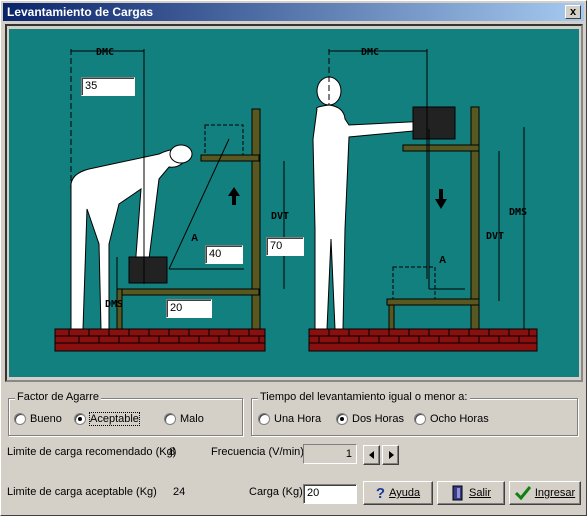 Image resolution: width=587 pixels, height=516 pixels. I want to click on aceptable-value: 24, so click(179, 492).